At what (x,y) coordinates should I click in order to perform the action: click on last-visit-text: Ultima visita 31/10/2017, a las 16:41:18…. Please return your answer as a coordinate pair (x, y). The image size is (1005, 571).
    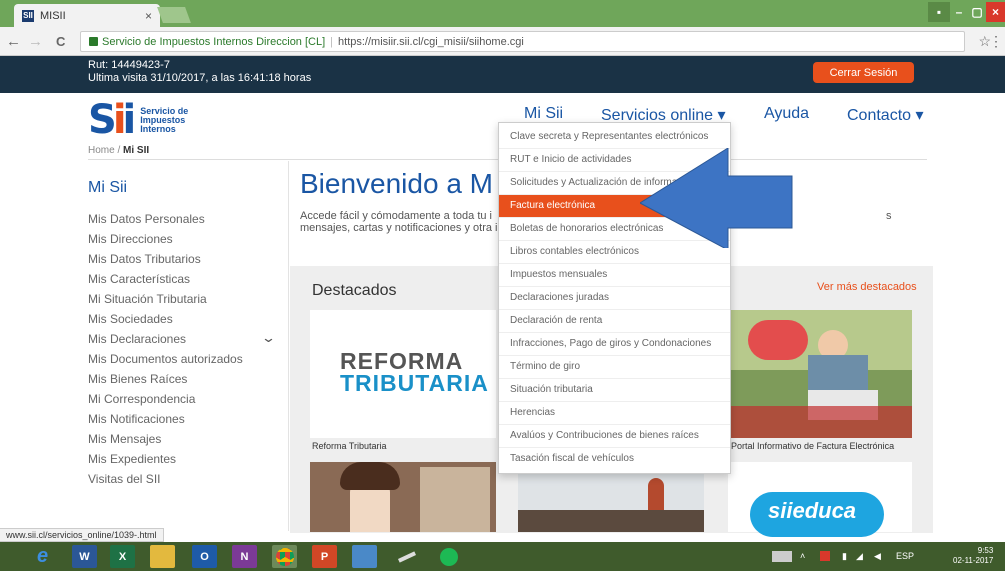
    Looking at the image, I should click on (200, 78).